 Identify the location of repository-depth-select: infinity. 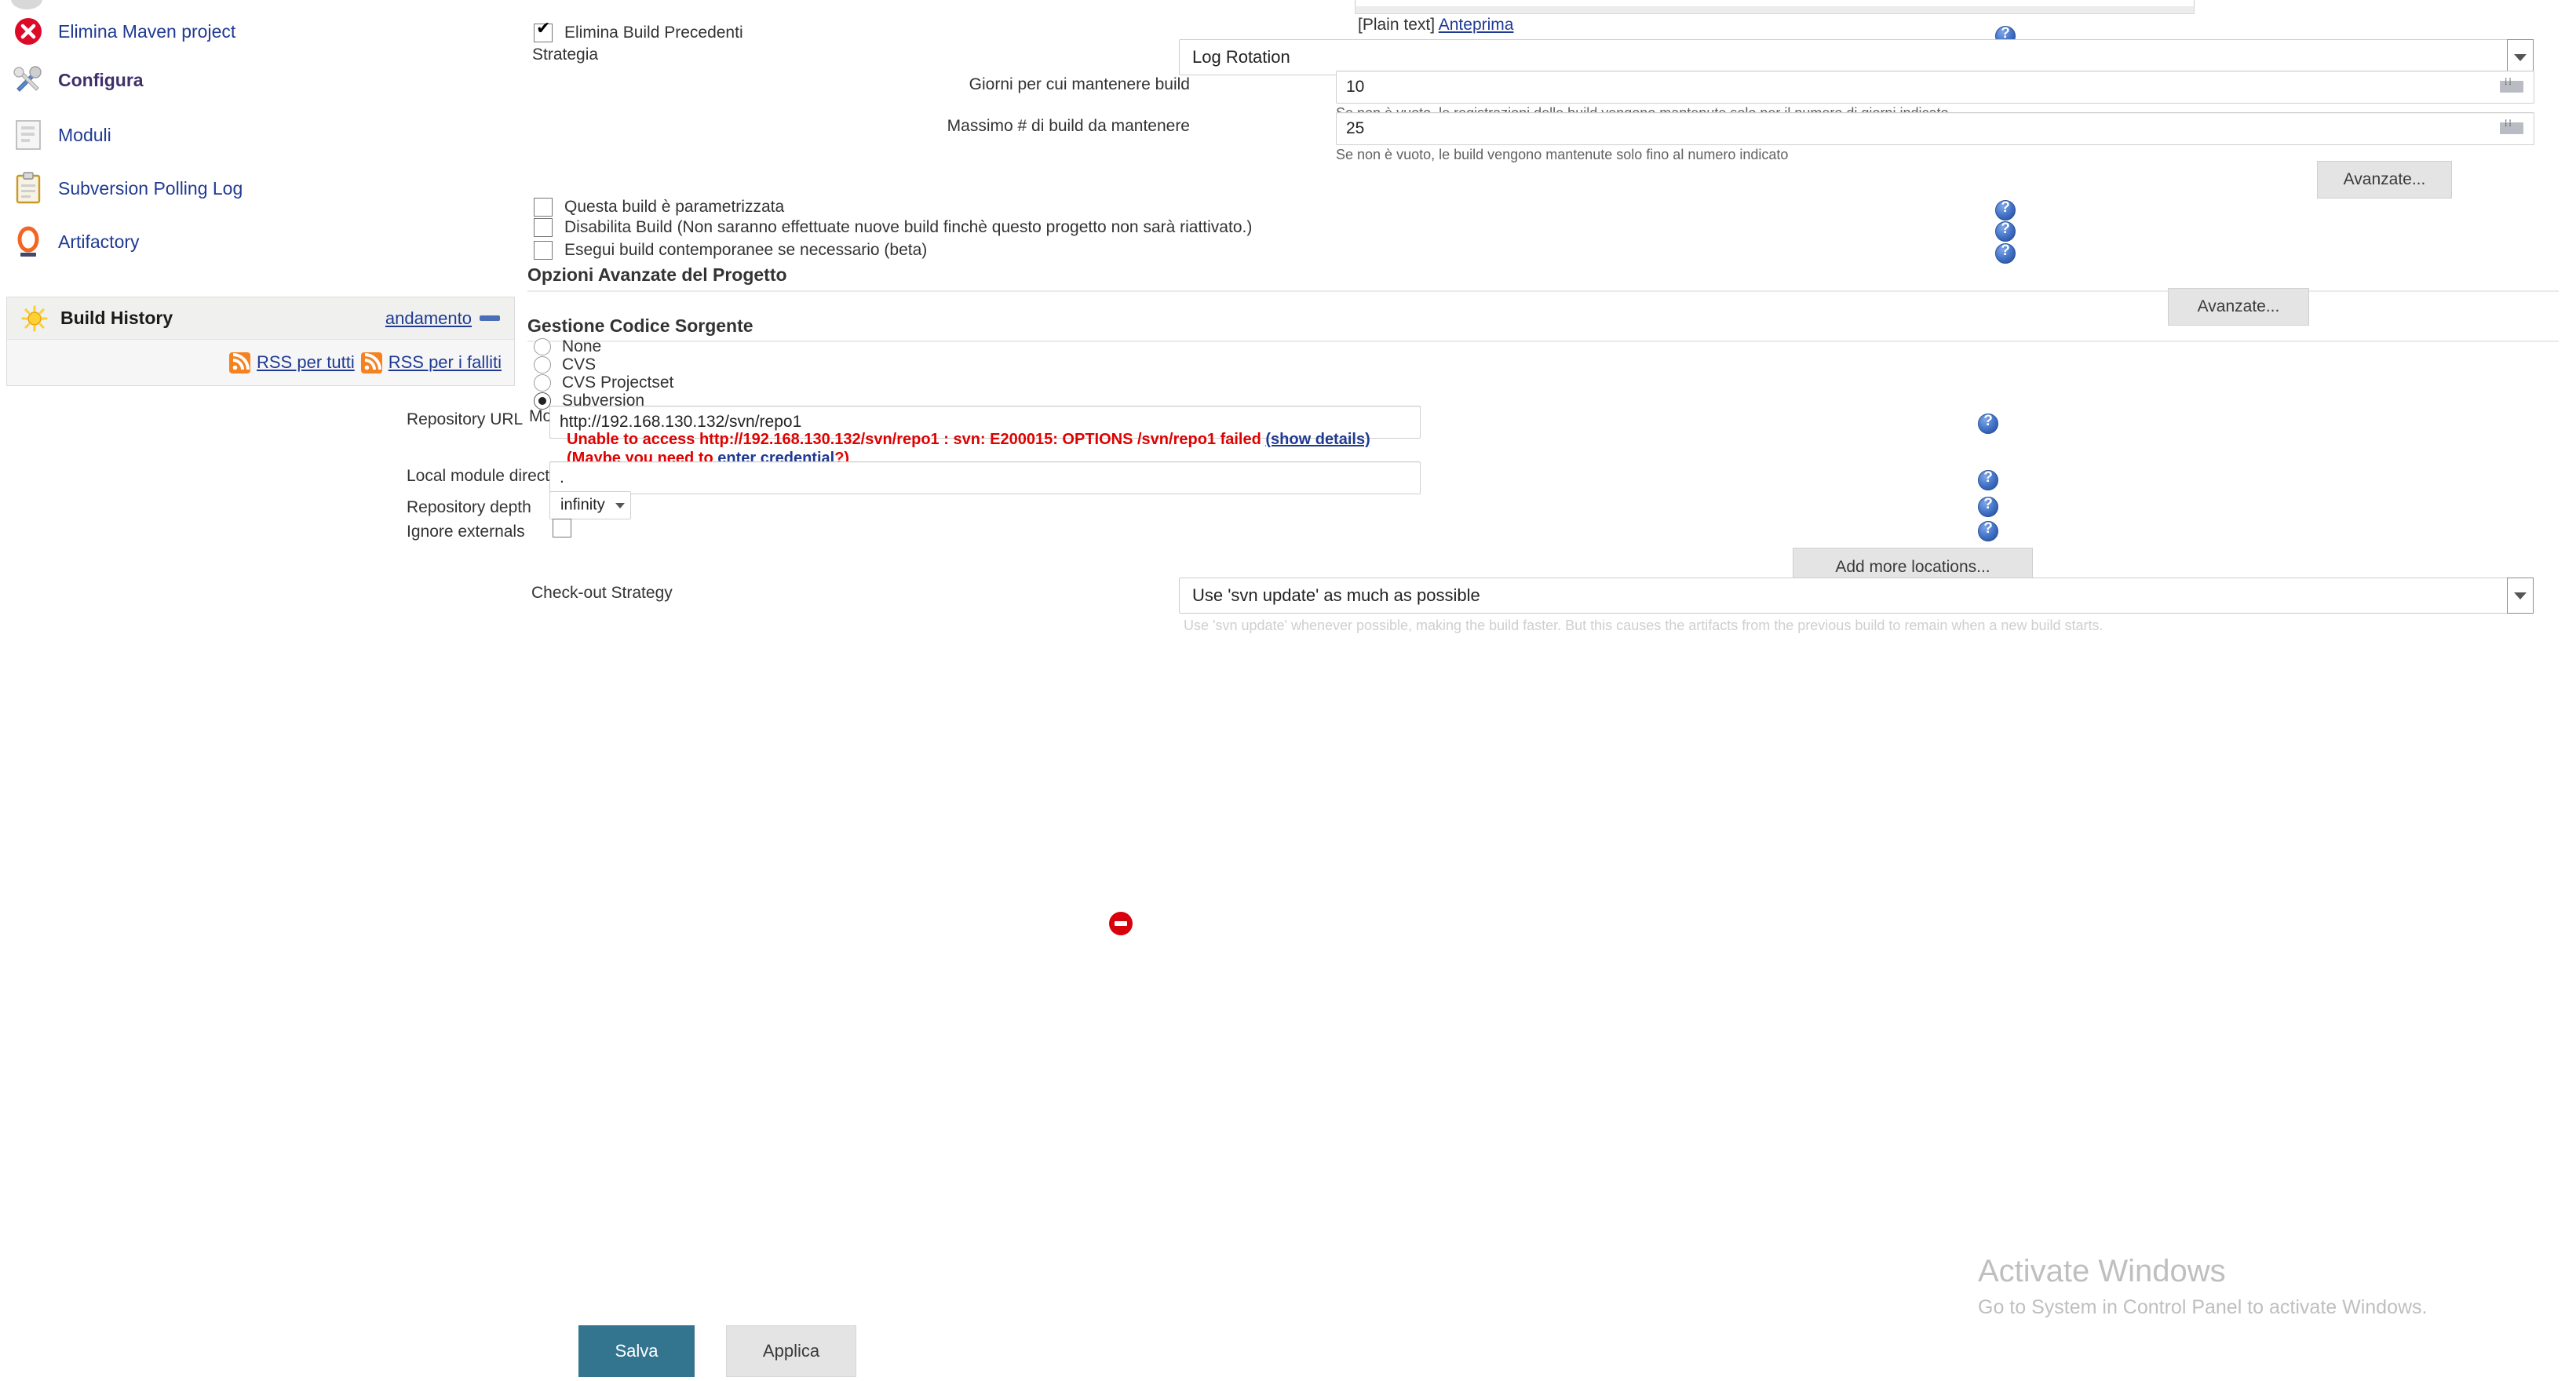
(590, 505).